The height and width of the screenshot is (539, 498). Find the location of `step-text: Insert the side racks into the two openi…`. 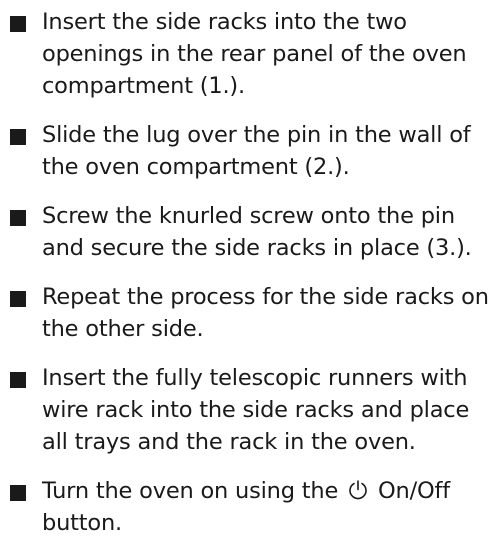

step-text: Insert the side racks into the two openi… is located at coordinates (254, 54).